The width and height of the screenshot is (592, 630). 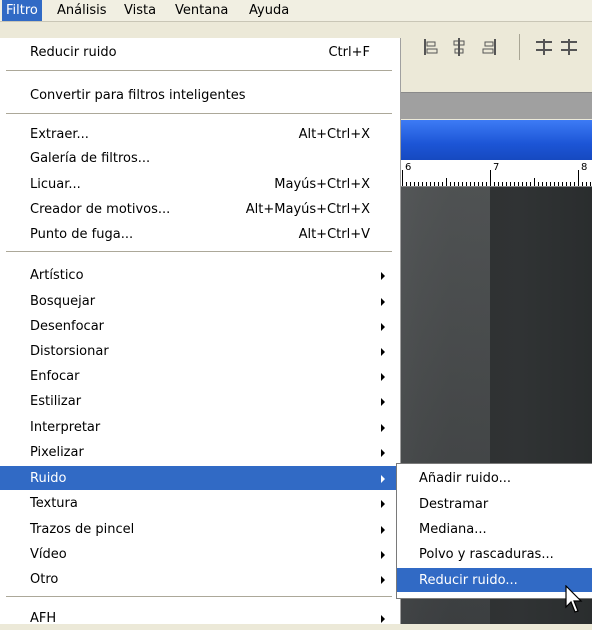 I want to click on menu-item-label: Trazos de pincel, so click(x=82, y=529).